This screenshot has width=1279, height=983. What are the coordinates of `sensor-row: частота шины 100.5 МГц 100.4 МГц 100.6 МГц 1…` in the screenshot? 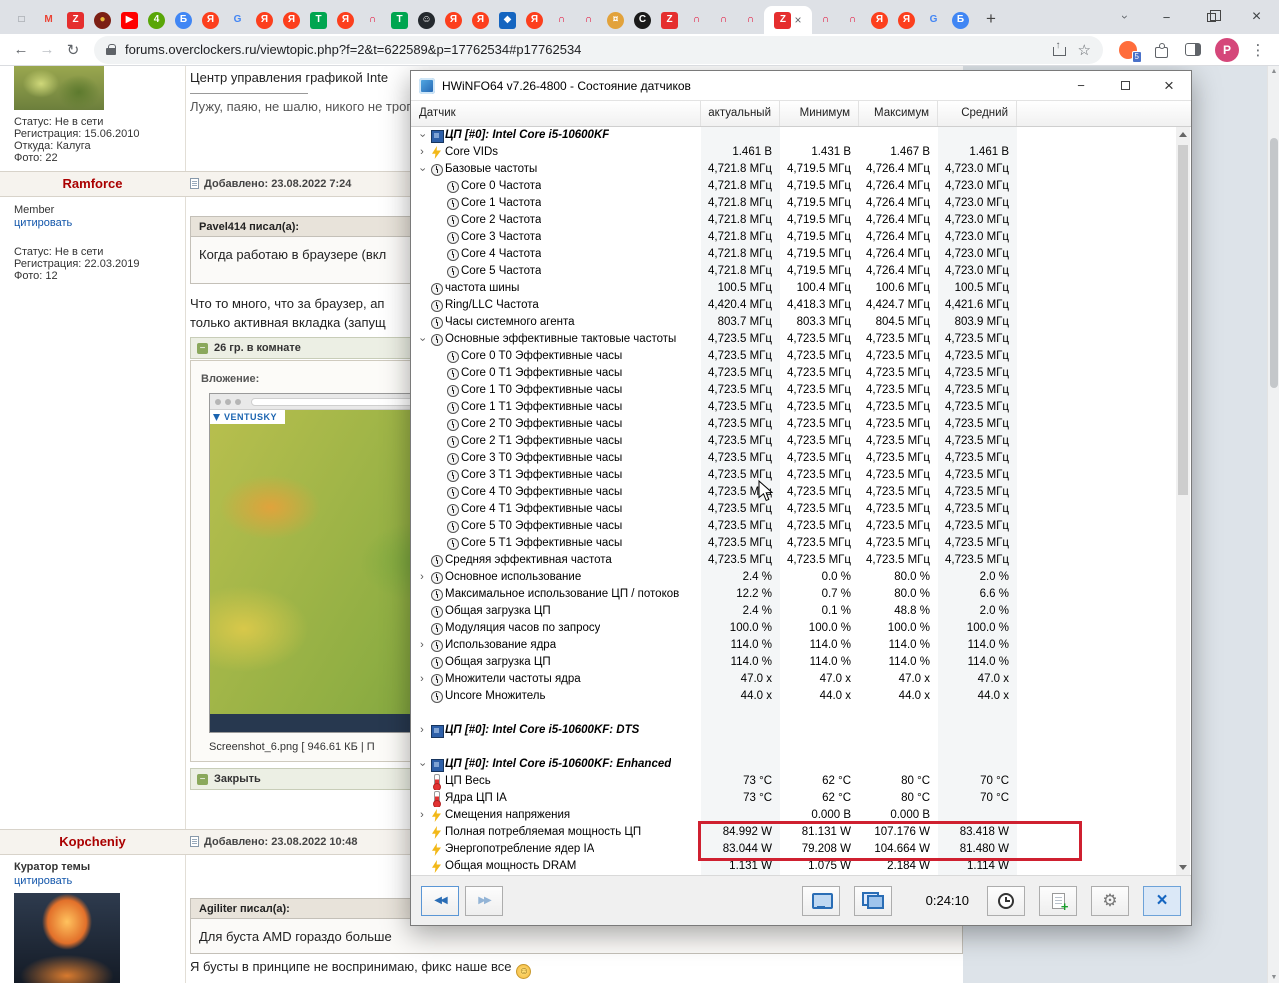 It's located at (794, 288).